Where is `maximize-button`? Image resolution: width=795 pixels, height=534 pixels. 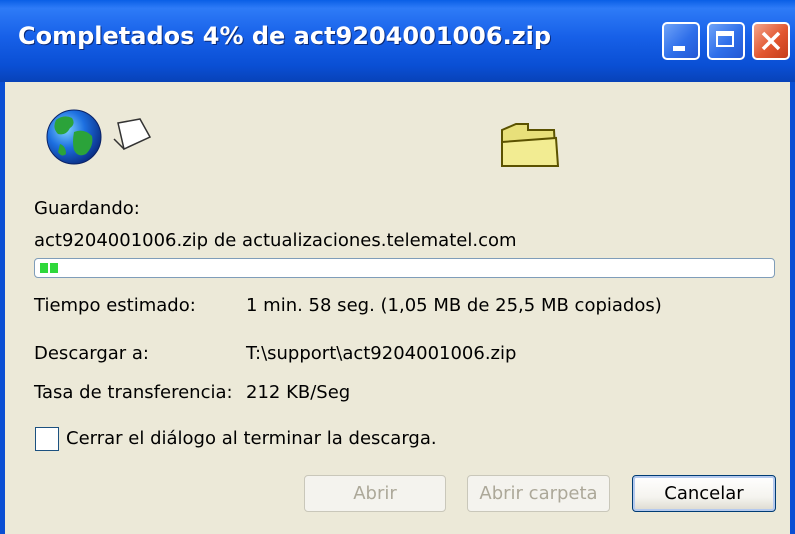
maximize-button is located at coordinates (726, 41).